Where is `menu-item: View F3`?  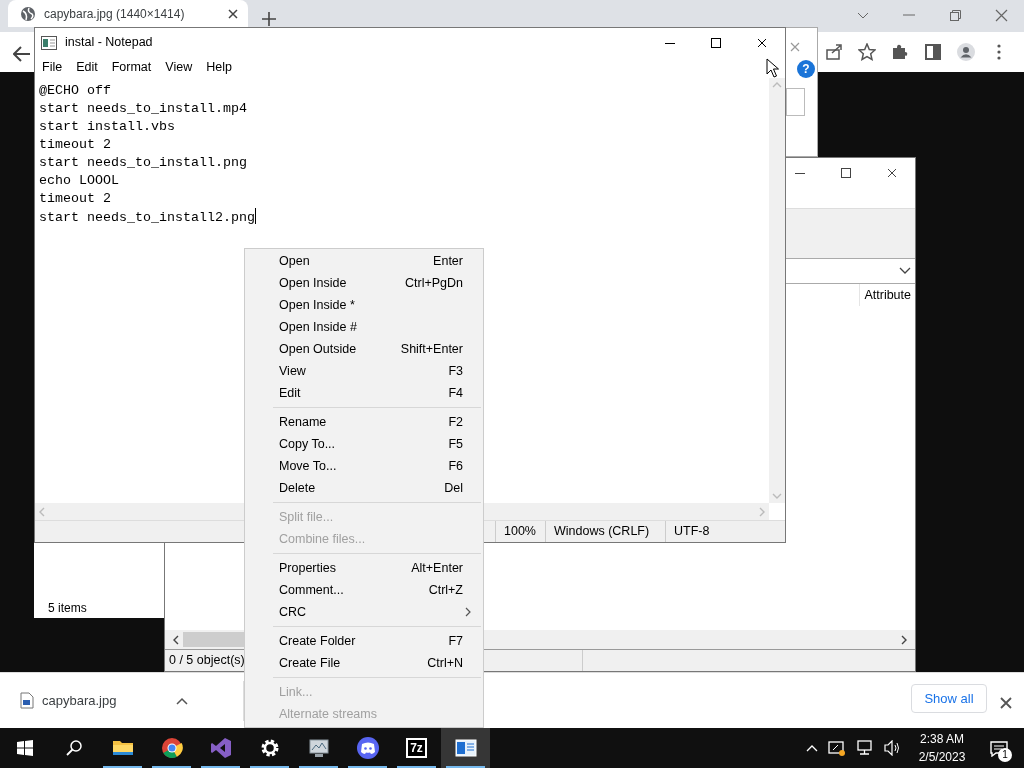
menu-item: View F3 is located at coordinates (364, 371).